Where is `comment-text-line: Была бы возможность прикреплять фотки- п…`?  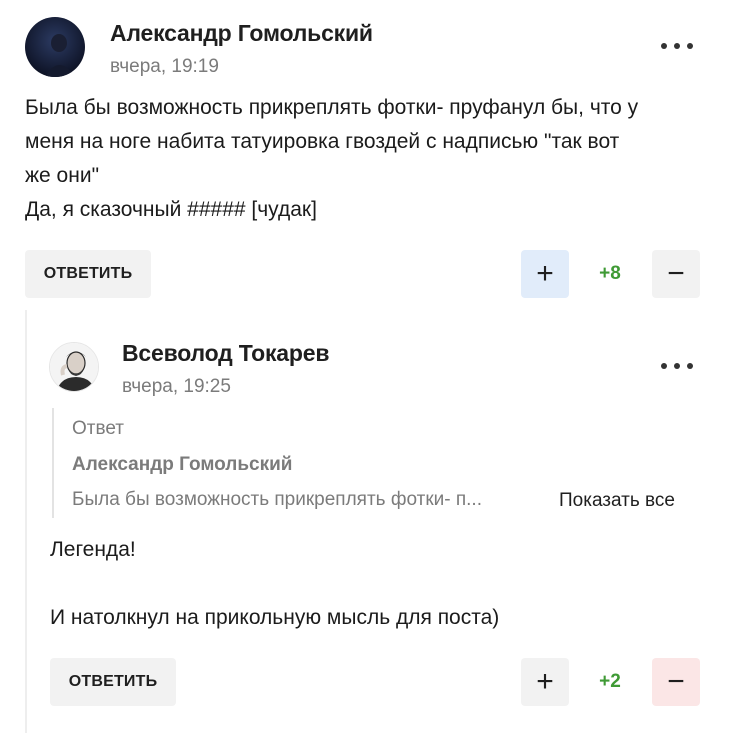 comment-text-line: Была бы возможность прикреплять фотки- п… is located at coordinates (332, 107).